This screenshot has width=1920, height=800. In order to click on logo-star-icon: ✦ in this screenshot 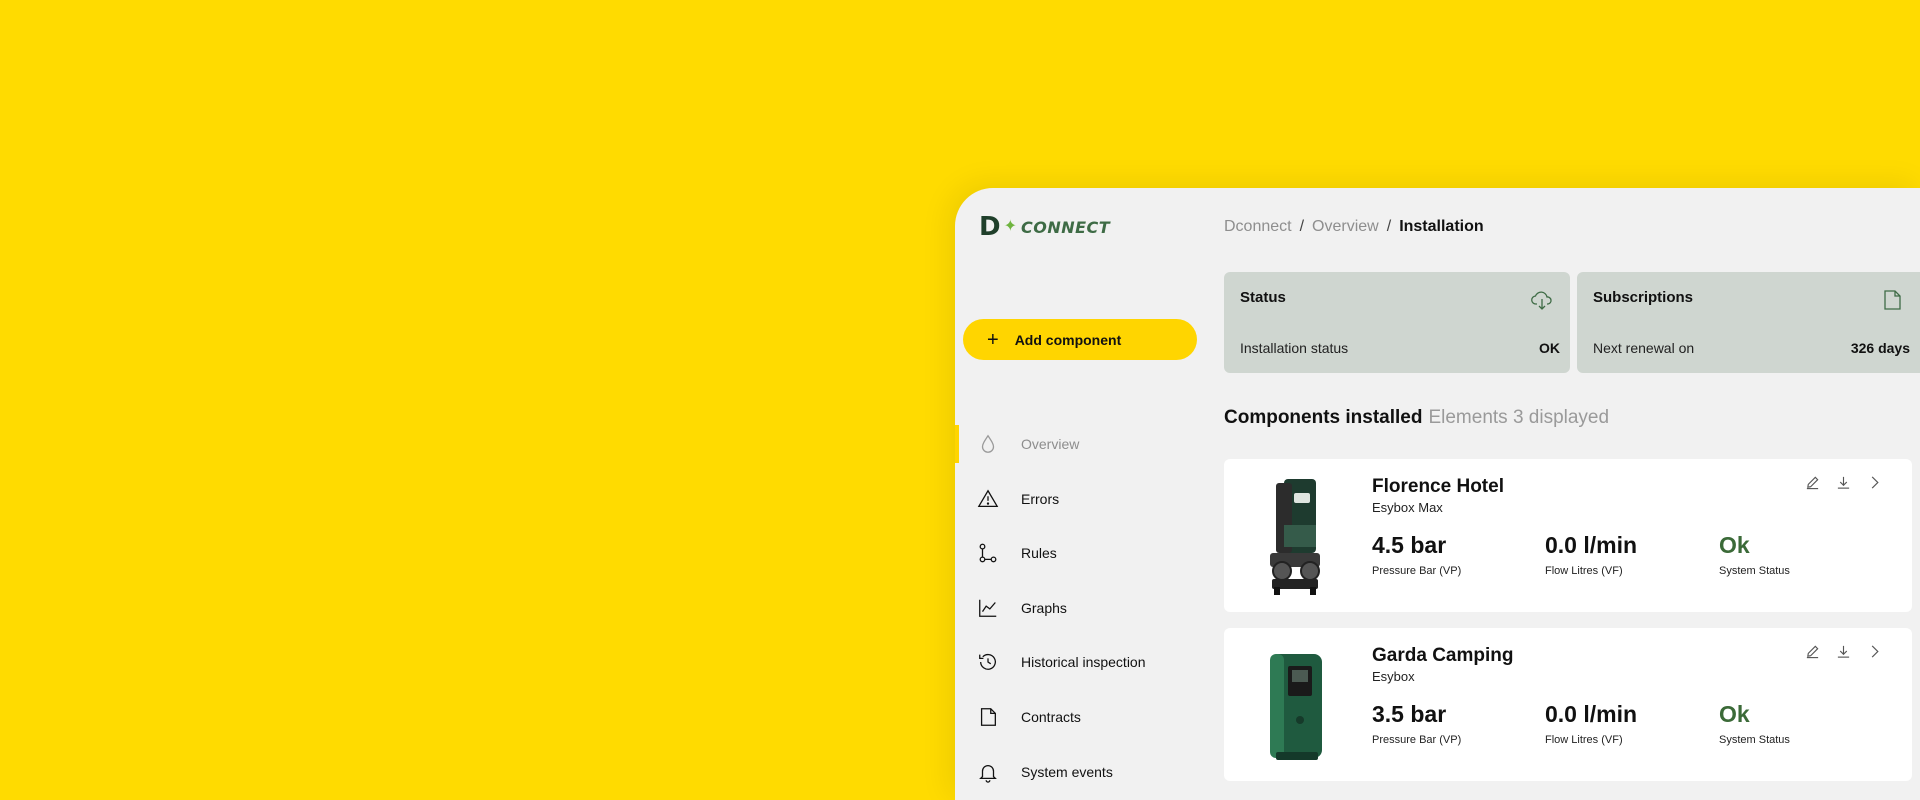, I will do `click(1010, 226)`.